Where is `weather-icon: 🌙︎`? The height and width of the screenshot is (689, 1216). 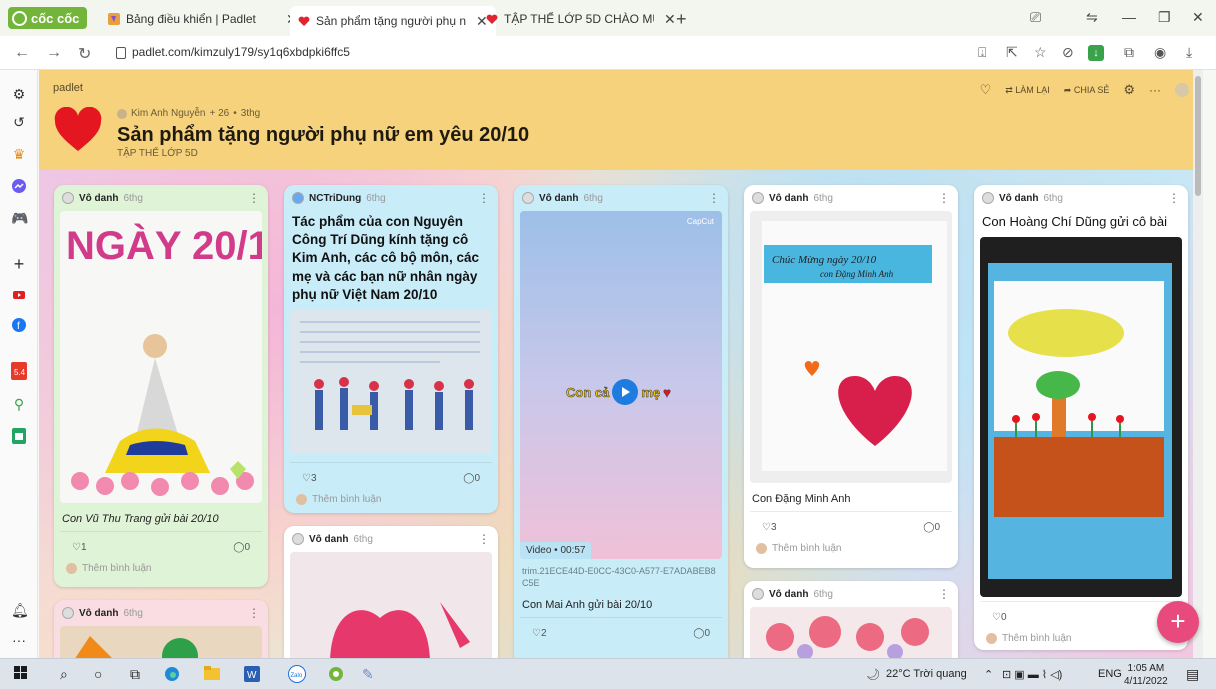
weather-icon: 🌙︎ is located at coordinates (873, 674).